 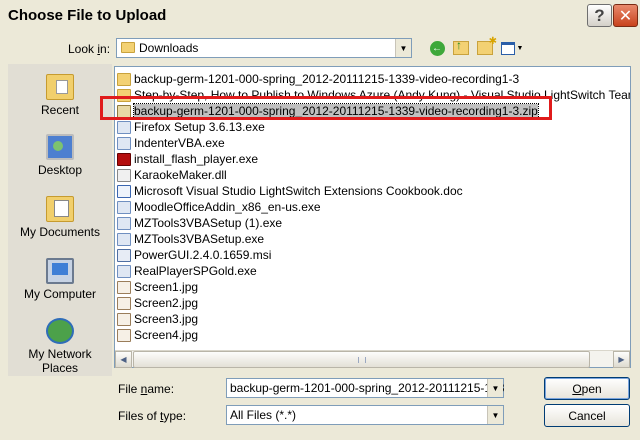 I want to click on open-button: Open, so click(x=587, y=388).